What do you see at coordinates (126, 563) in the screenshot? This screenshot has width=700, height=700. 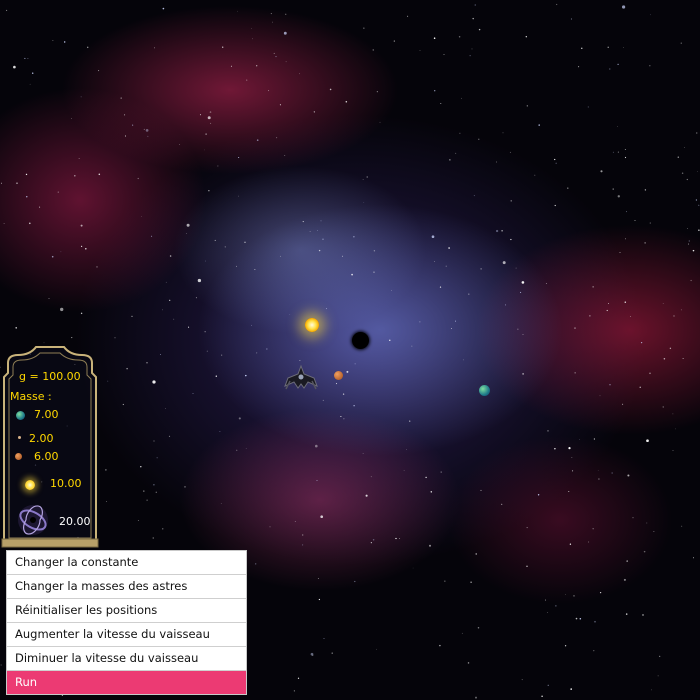 I see `menu-item-change-constant: Changer la constante` at bounding box center [126, 563].